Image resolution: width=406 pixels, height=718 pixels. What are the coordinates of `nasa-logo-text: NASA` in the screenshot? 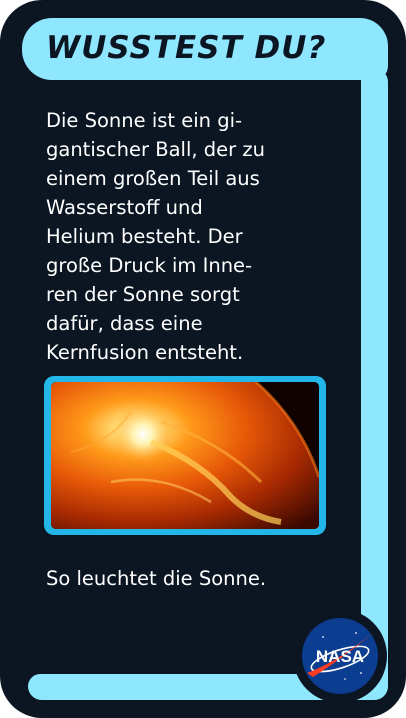 It's located at (340, 656).